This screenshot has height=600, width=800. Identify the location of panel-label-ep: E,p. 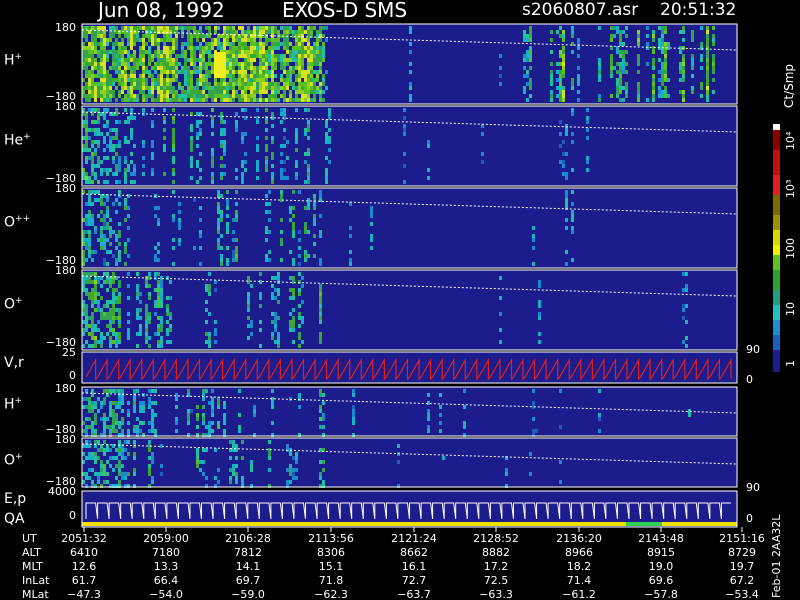
(15, 499).